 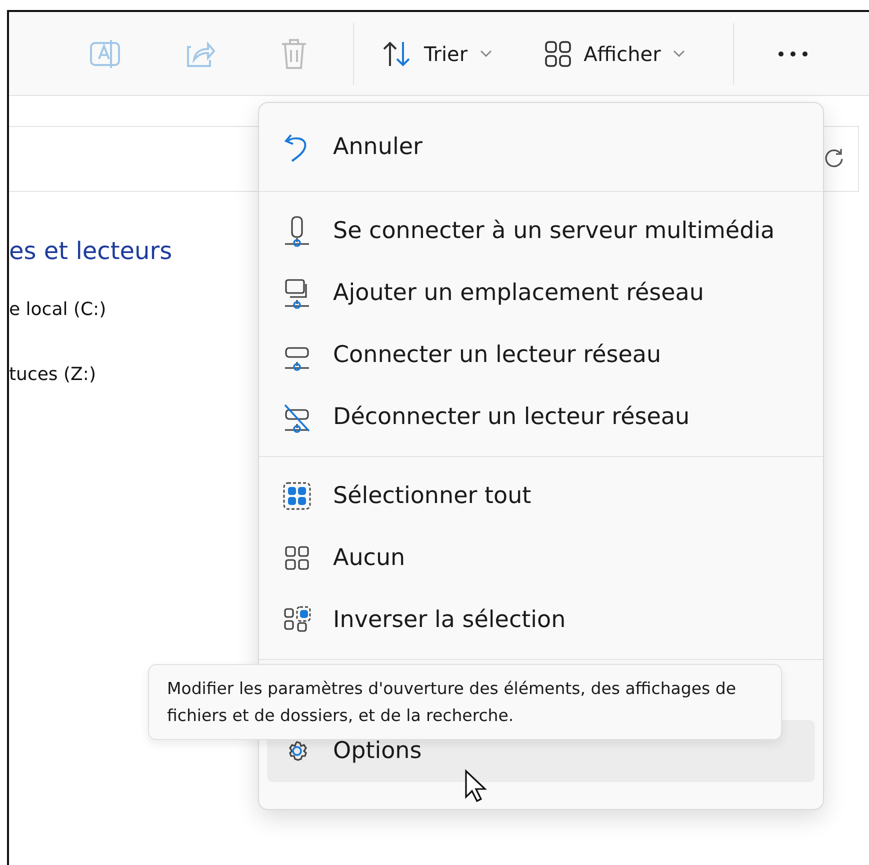 What do you see at coordinates (297, 496) in the screenshot?
I see `select-all-icon` at bounding box center [297, 496].